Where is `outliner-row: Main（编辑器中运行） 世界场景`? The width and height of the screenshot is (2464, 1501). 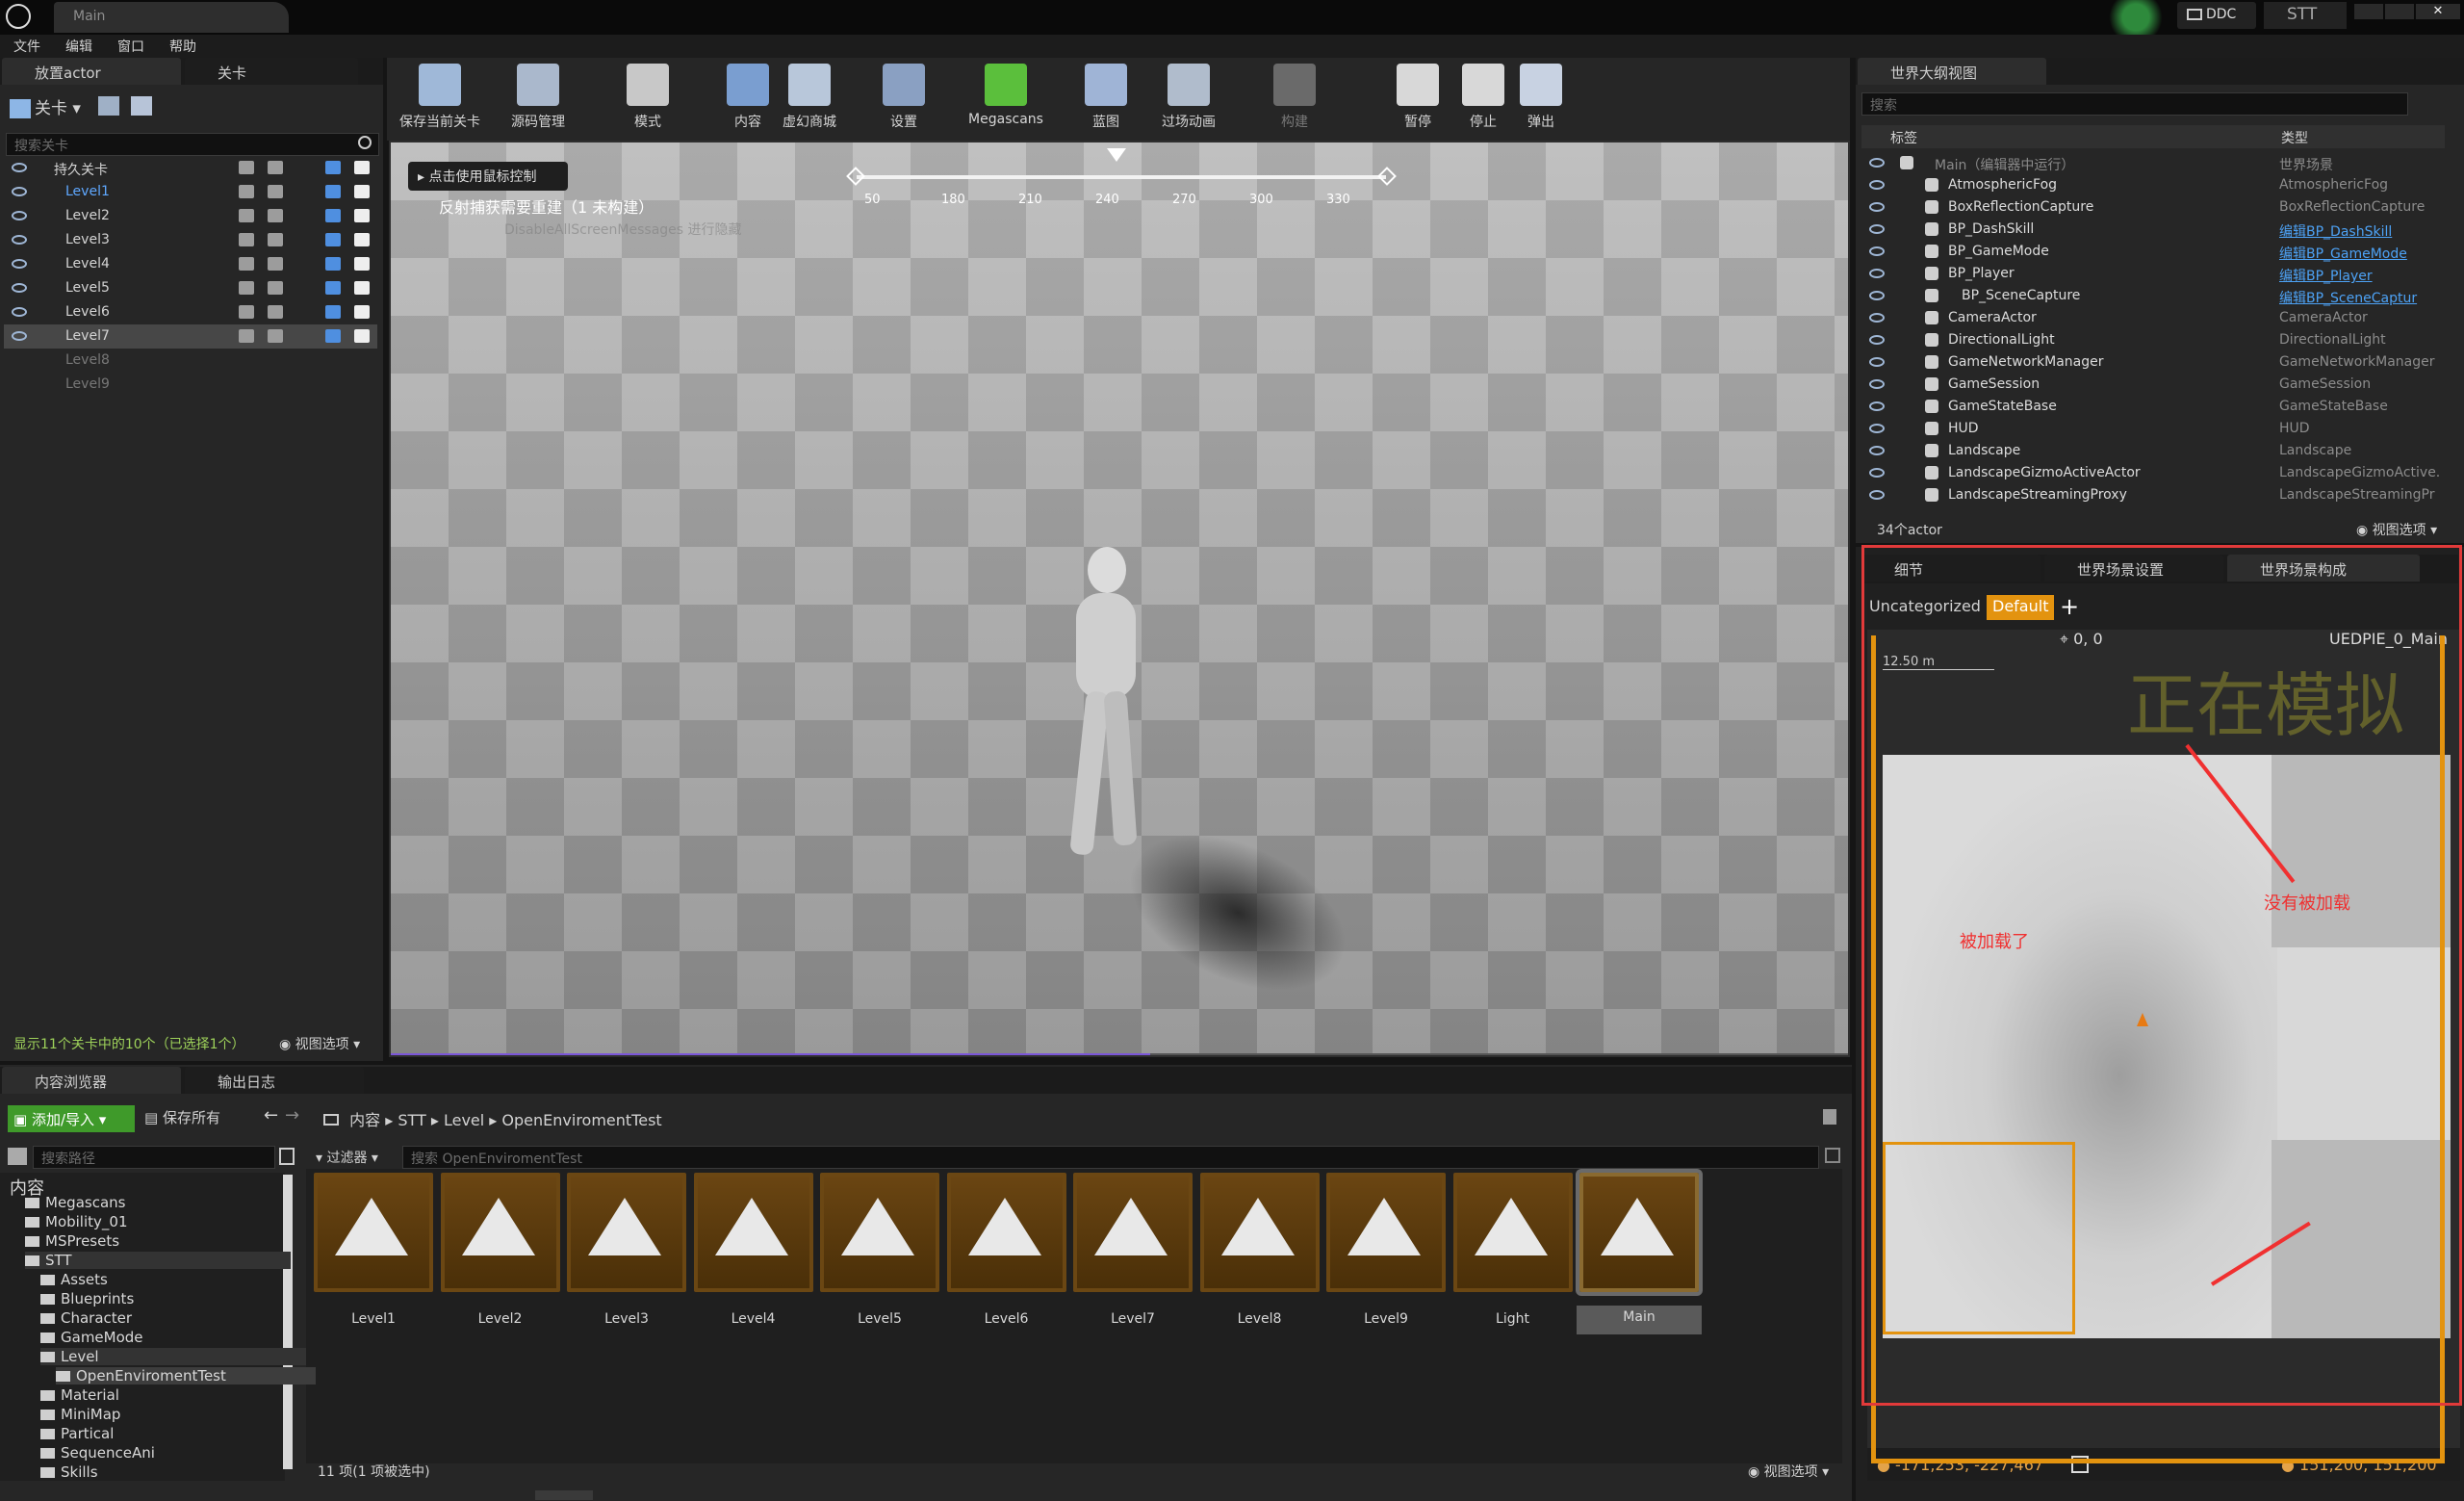
outliner-row: Main（编辑器中运行） 世界场景 is located at coordinates (2153, 163).